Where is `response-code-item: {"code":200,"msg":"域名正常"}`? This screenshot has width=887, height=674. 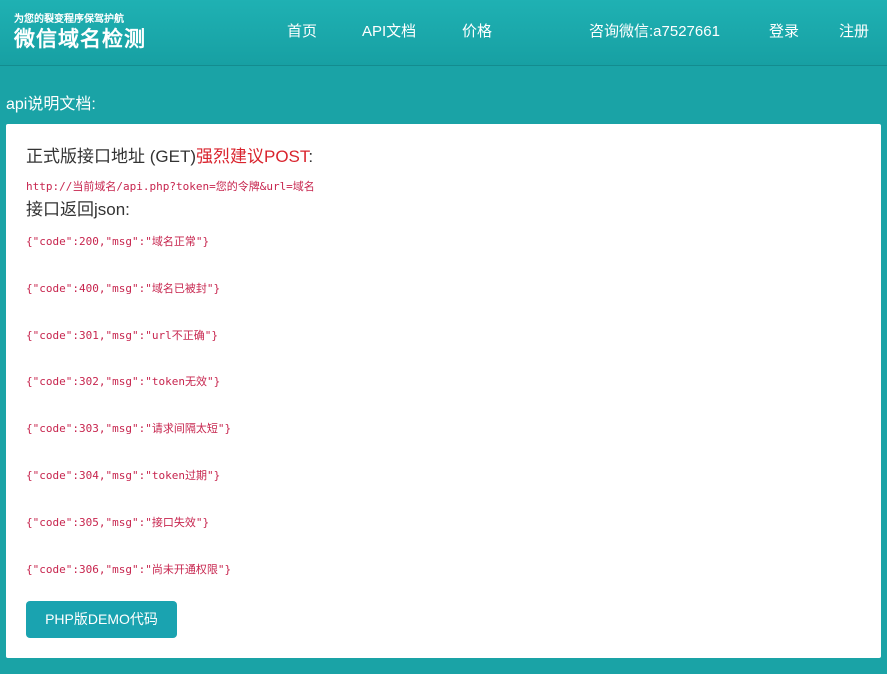
response-code-item: {"code":200,"msg":"域名正常"} is located at coordinates (118, 241).